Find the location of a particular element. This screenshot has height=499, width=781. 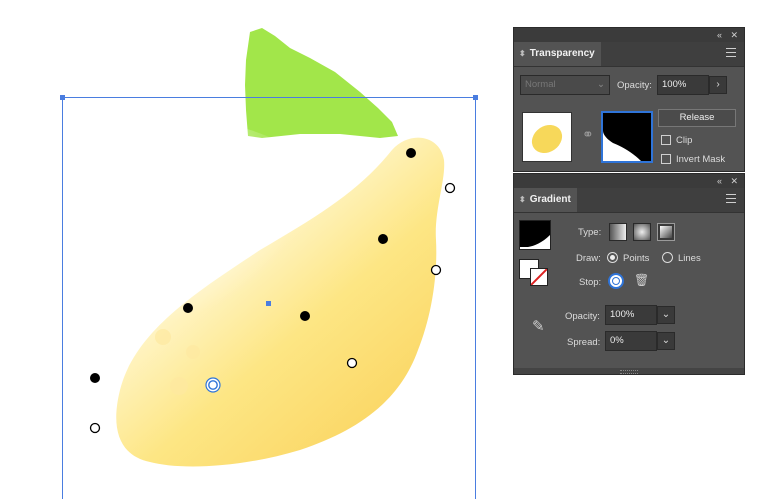

tab-transparency: ⬍ Transparency is located at coordinates (557, 54).